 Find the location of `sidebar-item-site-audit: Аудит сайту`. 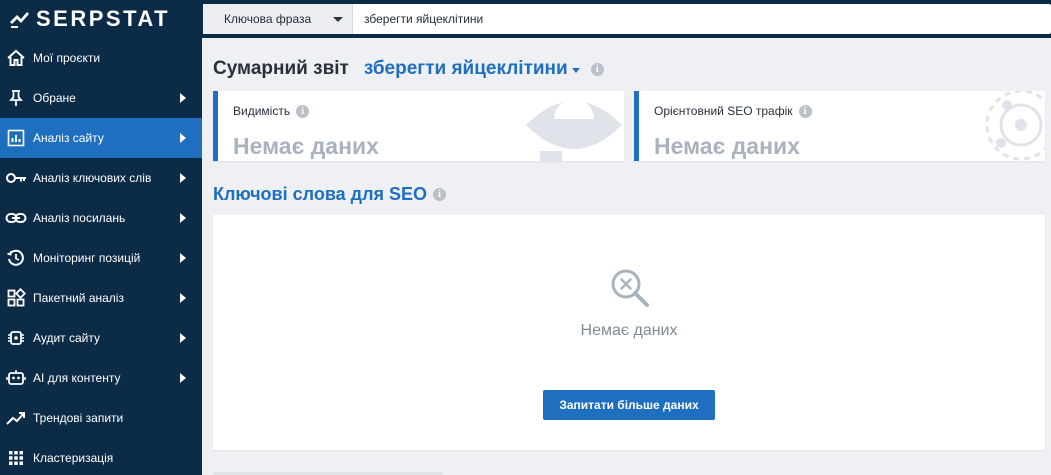

sidebar-item-site-audit: Аудит сайту is located at coordinates (101, 338).